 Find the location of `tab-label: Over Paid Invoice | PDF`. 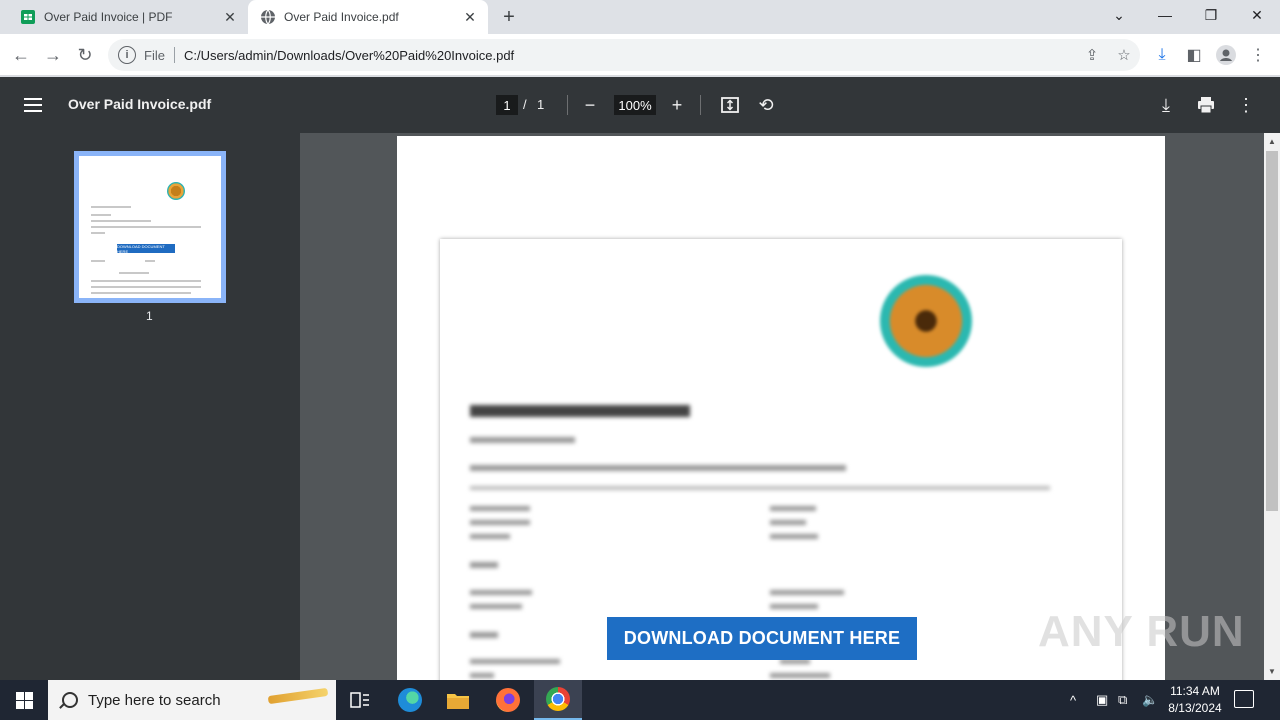

tab-label: Over Paid Invoice | PDF is located at coordinates (108, 17).